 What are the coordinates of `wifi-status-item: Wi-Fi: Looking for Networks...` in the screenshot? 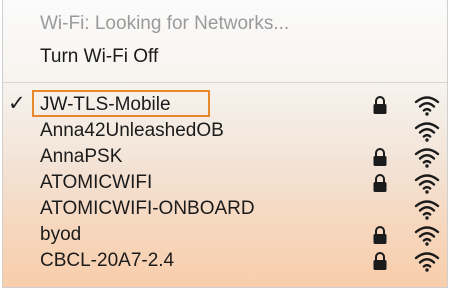 It's located at (225, 24).